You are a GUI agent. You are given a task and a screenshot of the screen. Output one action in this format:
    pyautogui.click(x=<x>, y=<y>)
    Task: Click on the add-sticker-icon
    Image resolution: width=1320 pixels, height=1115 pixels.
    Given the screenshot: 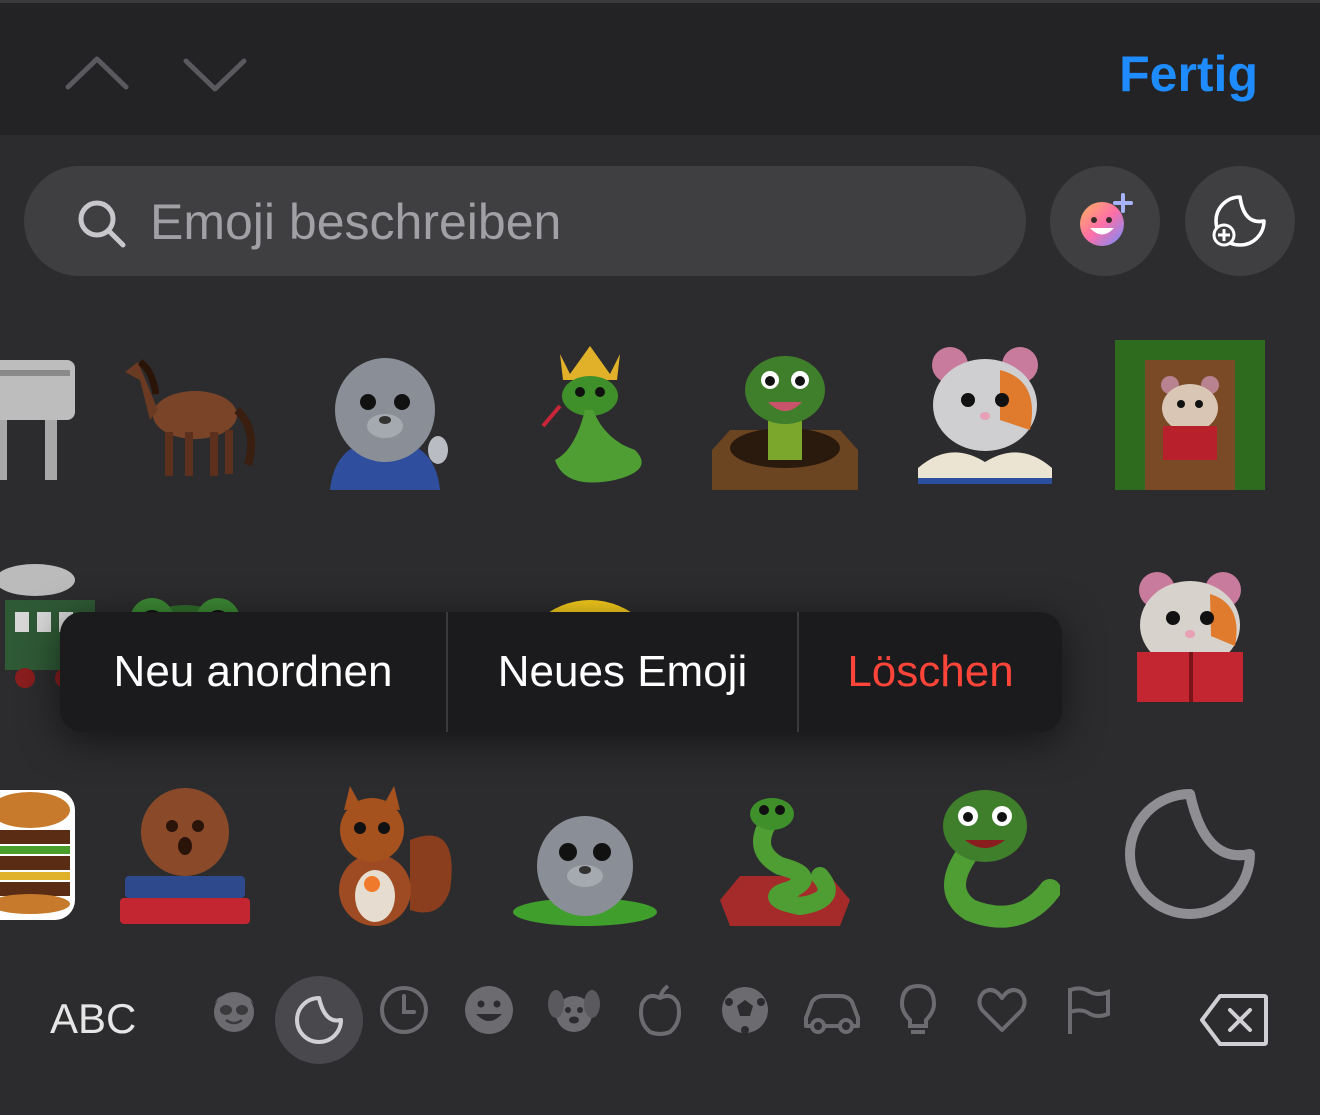 What is the action you would take?
    pyautogui.click(x=1239, y=221)
    